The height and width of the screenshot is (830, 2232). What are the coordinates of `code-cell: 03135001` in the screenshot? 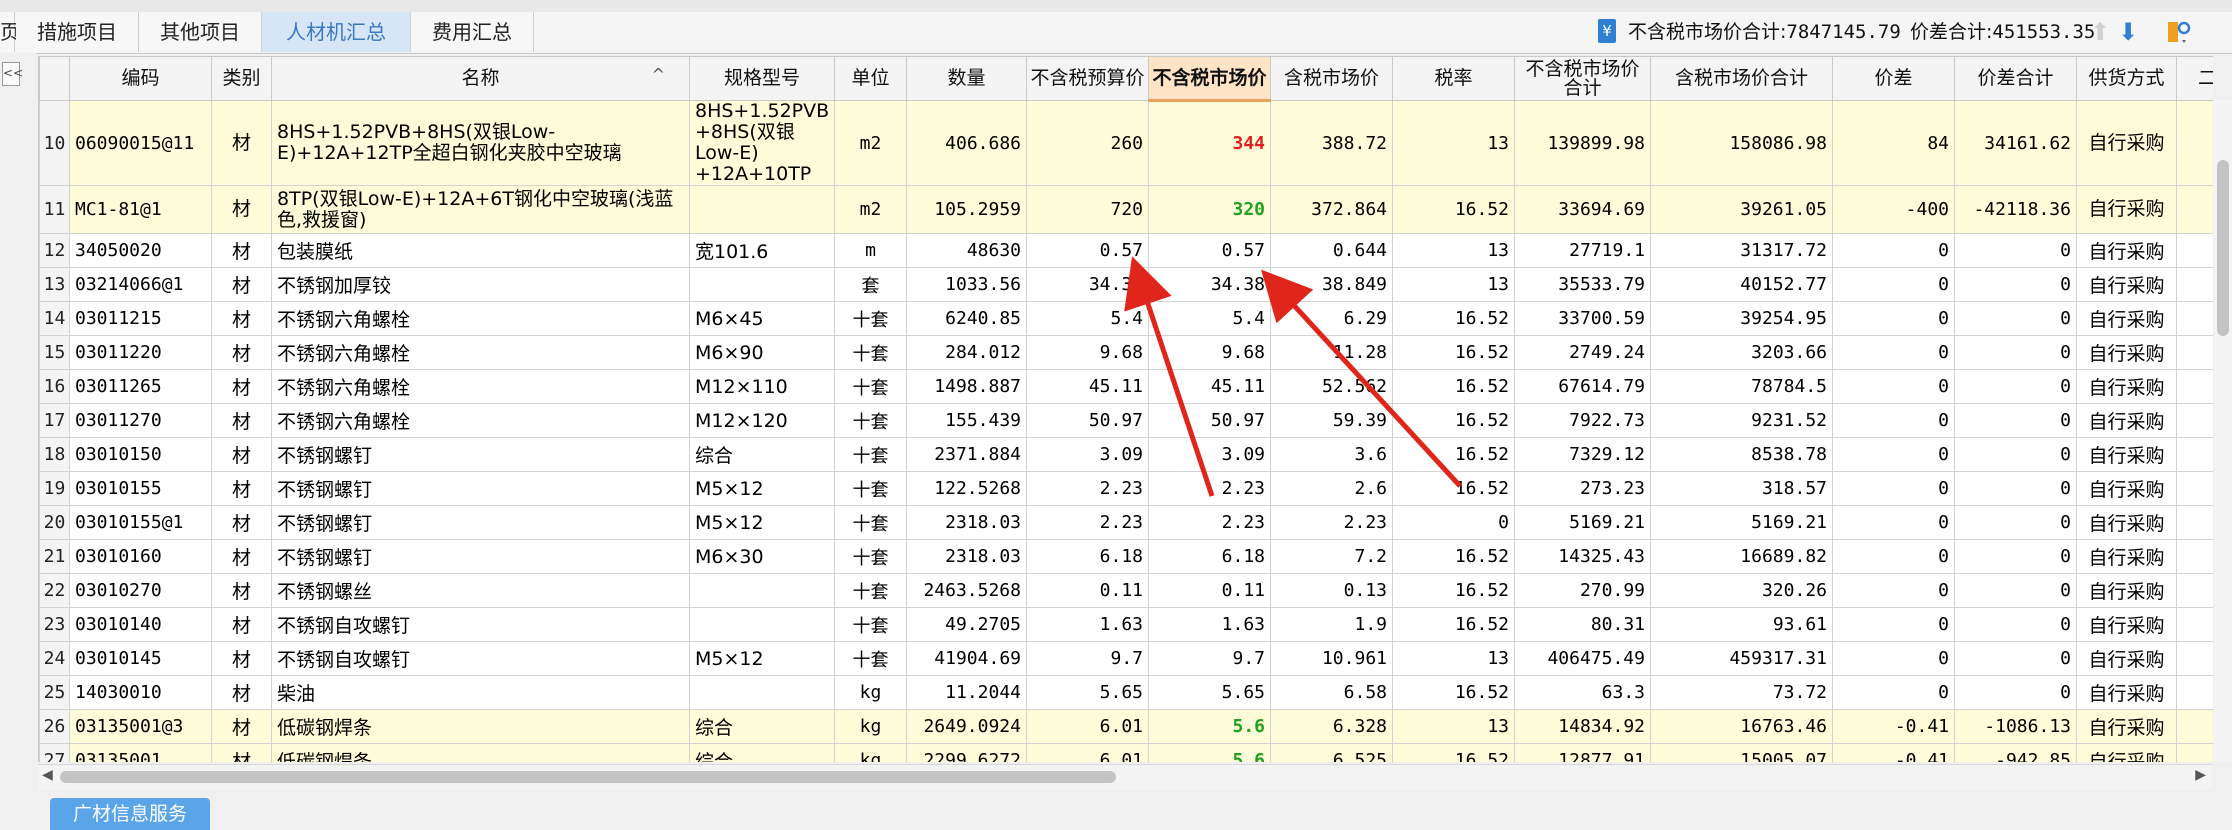 It's located at (140, 752).